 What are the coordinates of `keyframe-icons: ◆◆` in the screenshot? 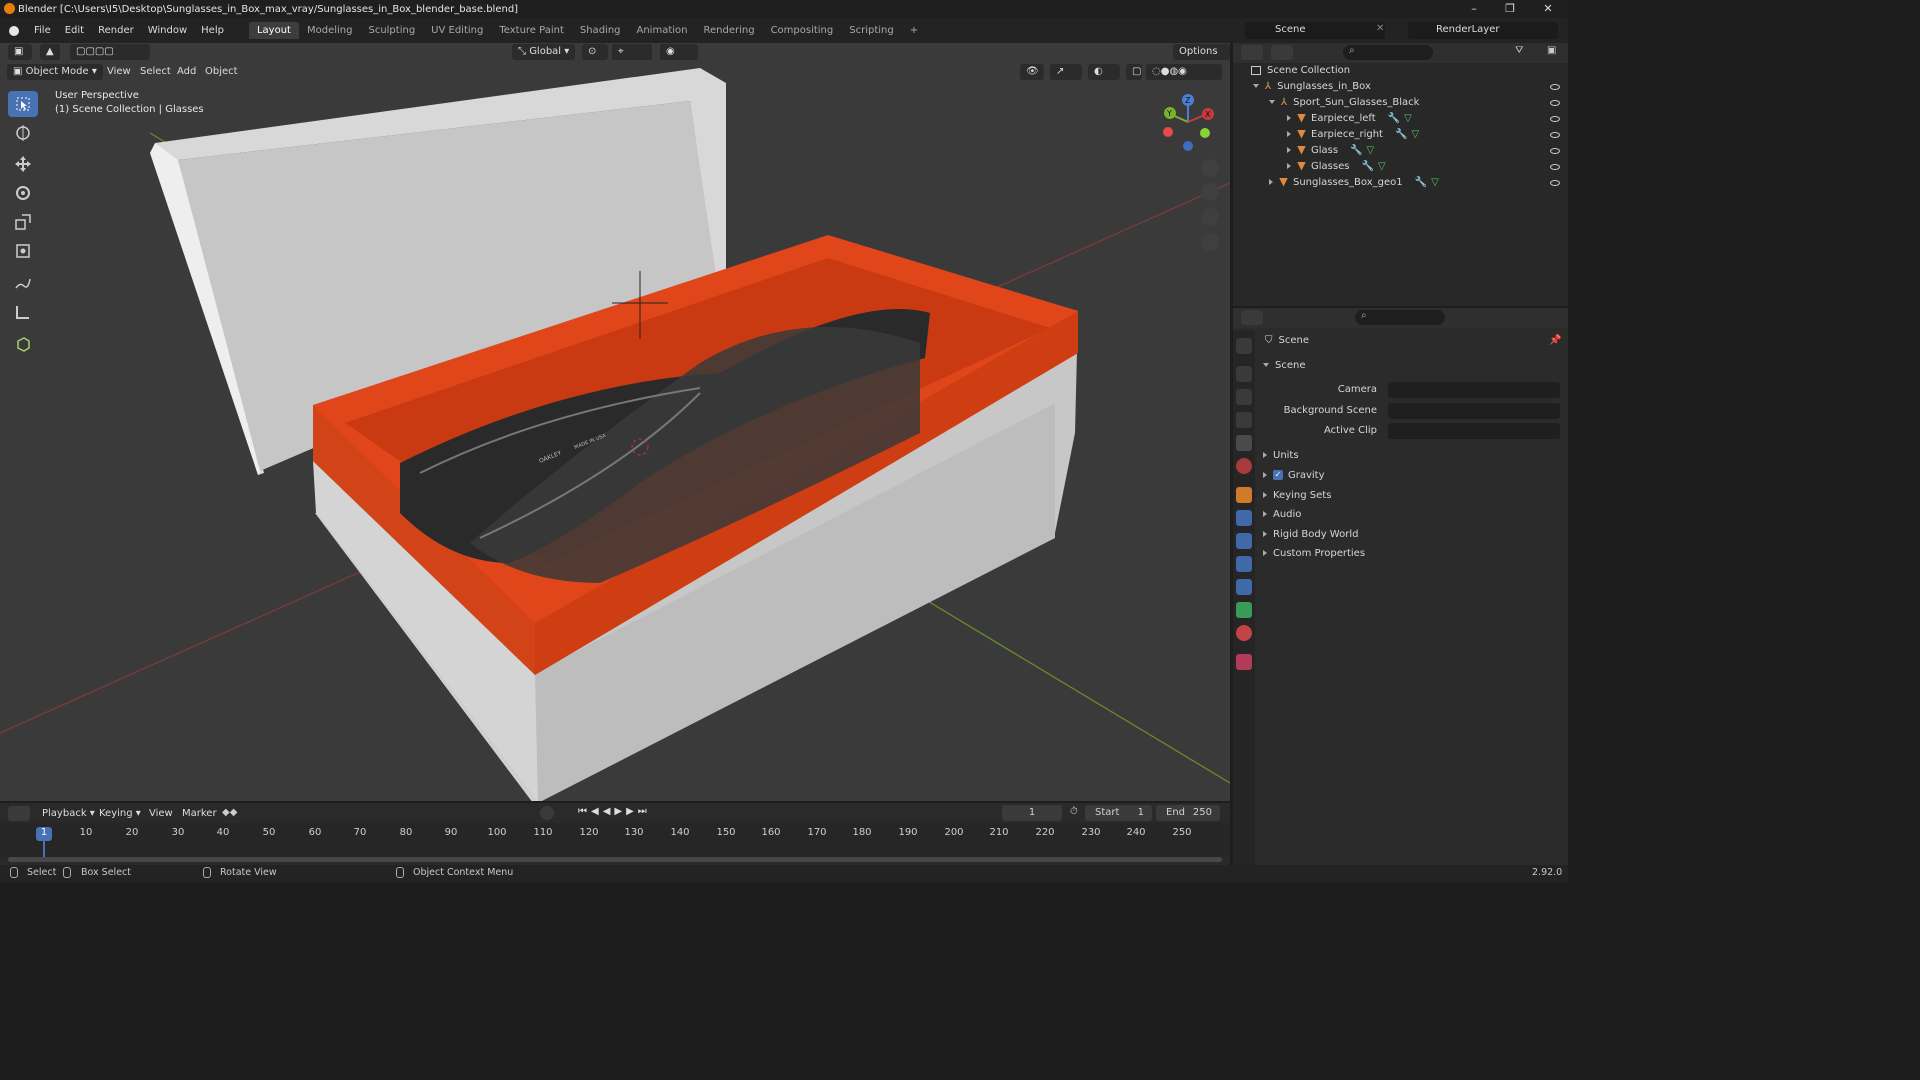 It's located at (229, 812).